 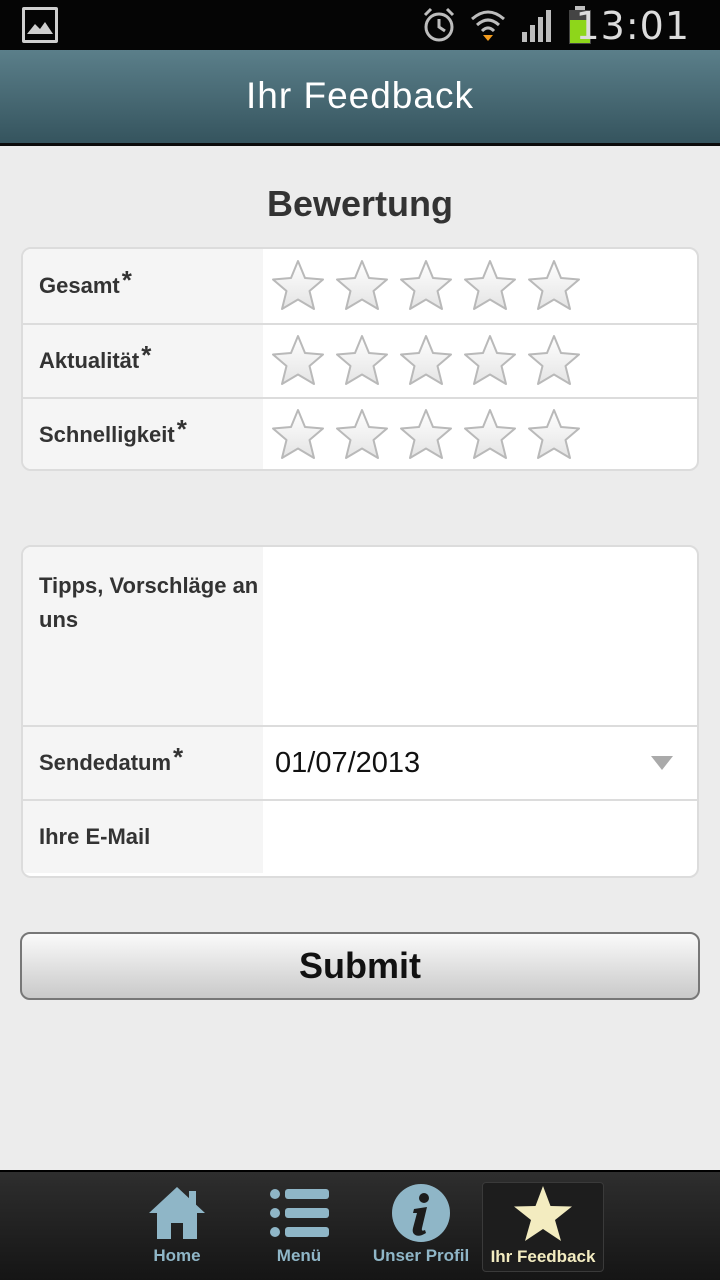 What do you see at coordinates (488, 25) in the screenshot?
I see `wifi-icon` at bounding box center [488, 25].